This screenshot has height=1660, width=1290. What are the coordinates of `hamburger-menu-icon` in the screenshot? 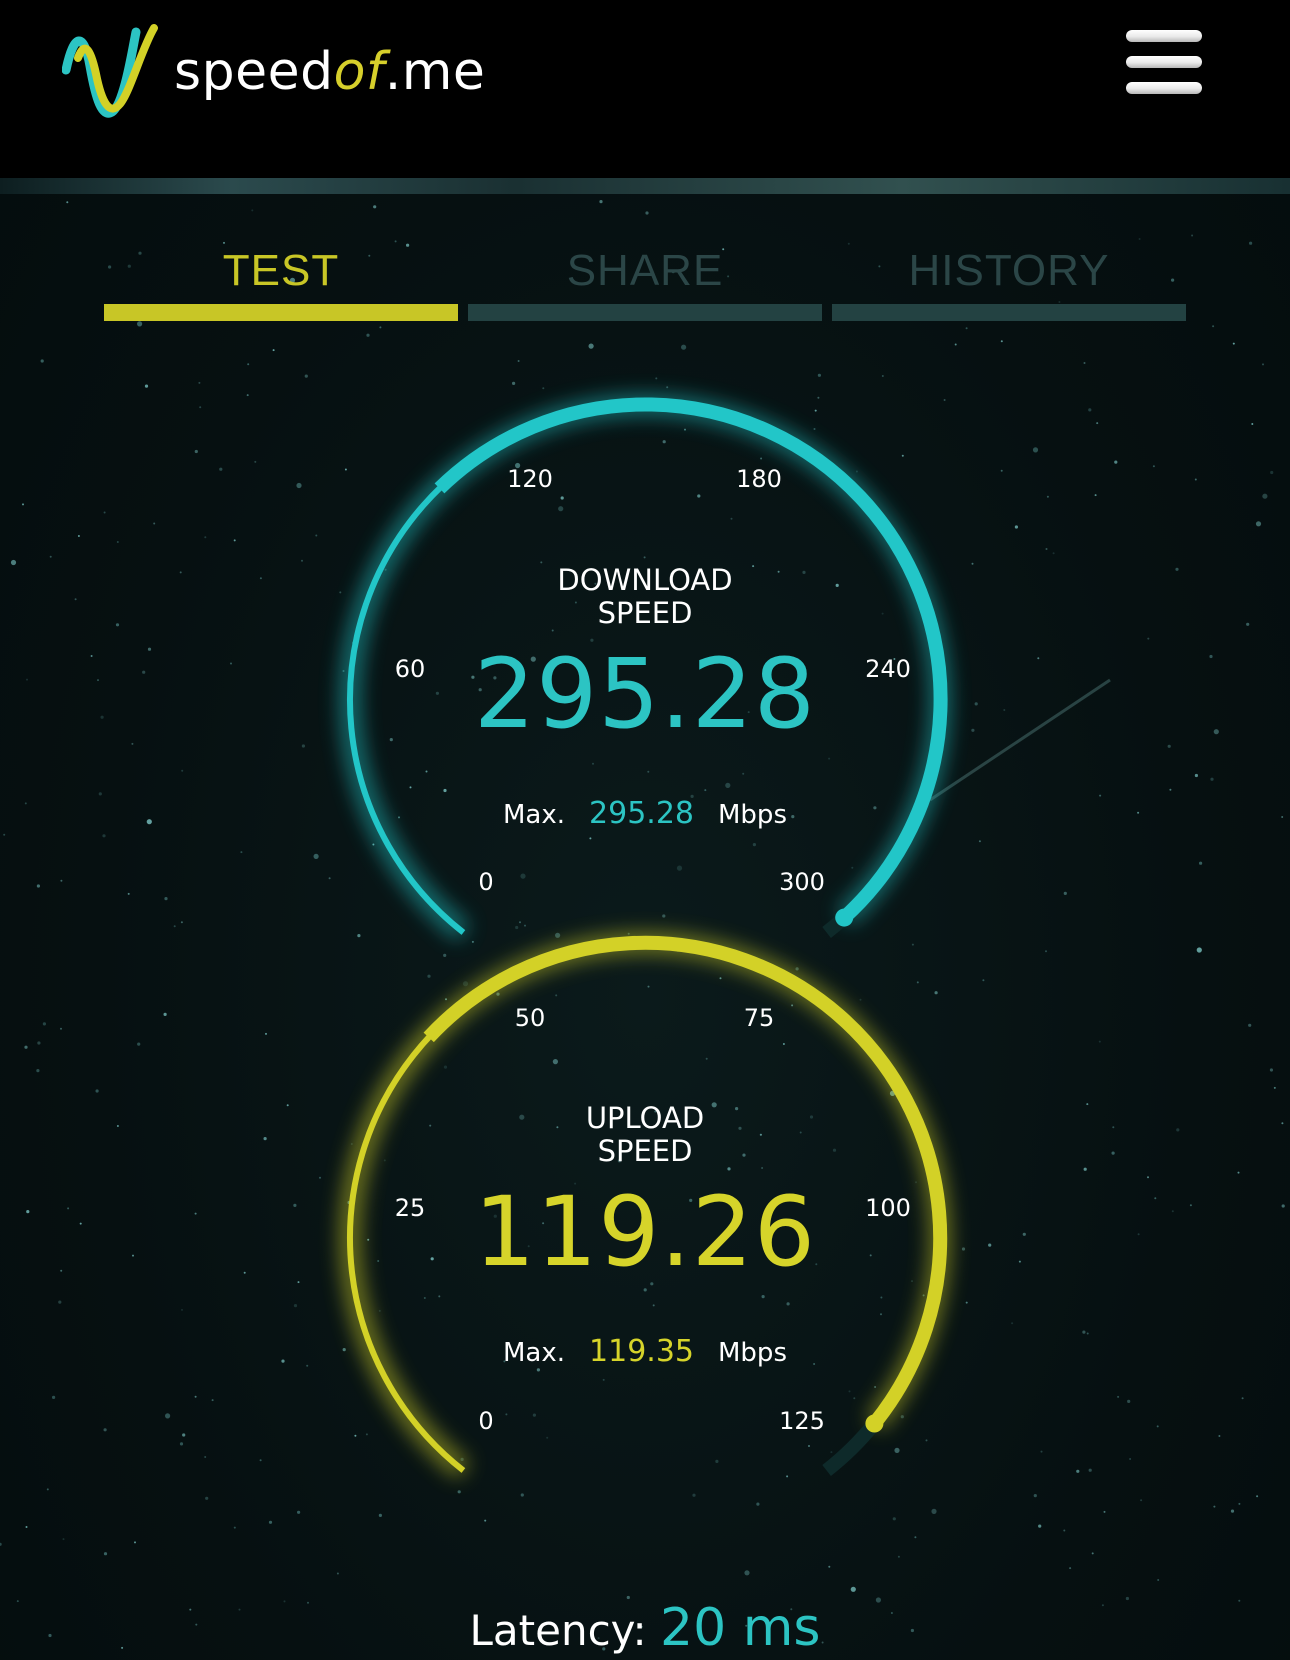 It's located at (1164, 62).